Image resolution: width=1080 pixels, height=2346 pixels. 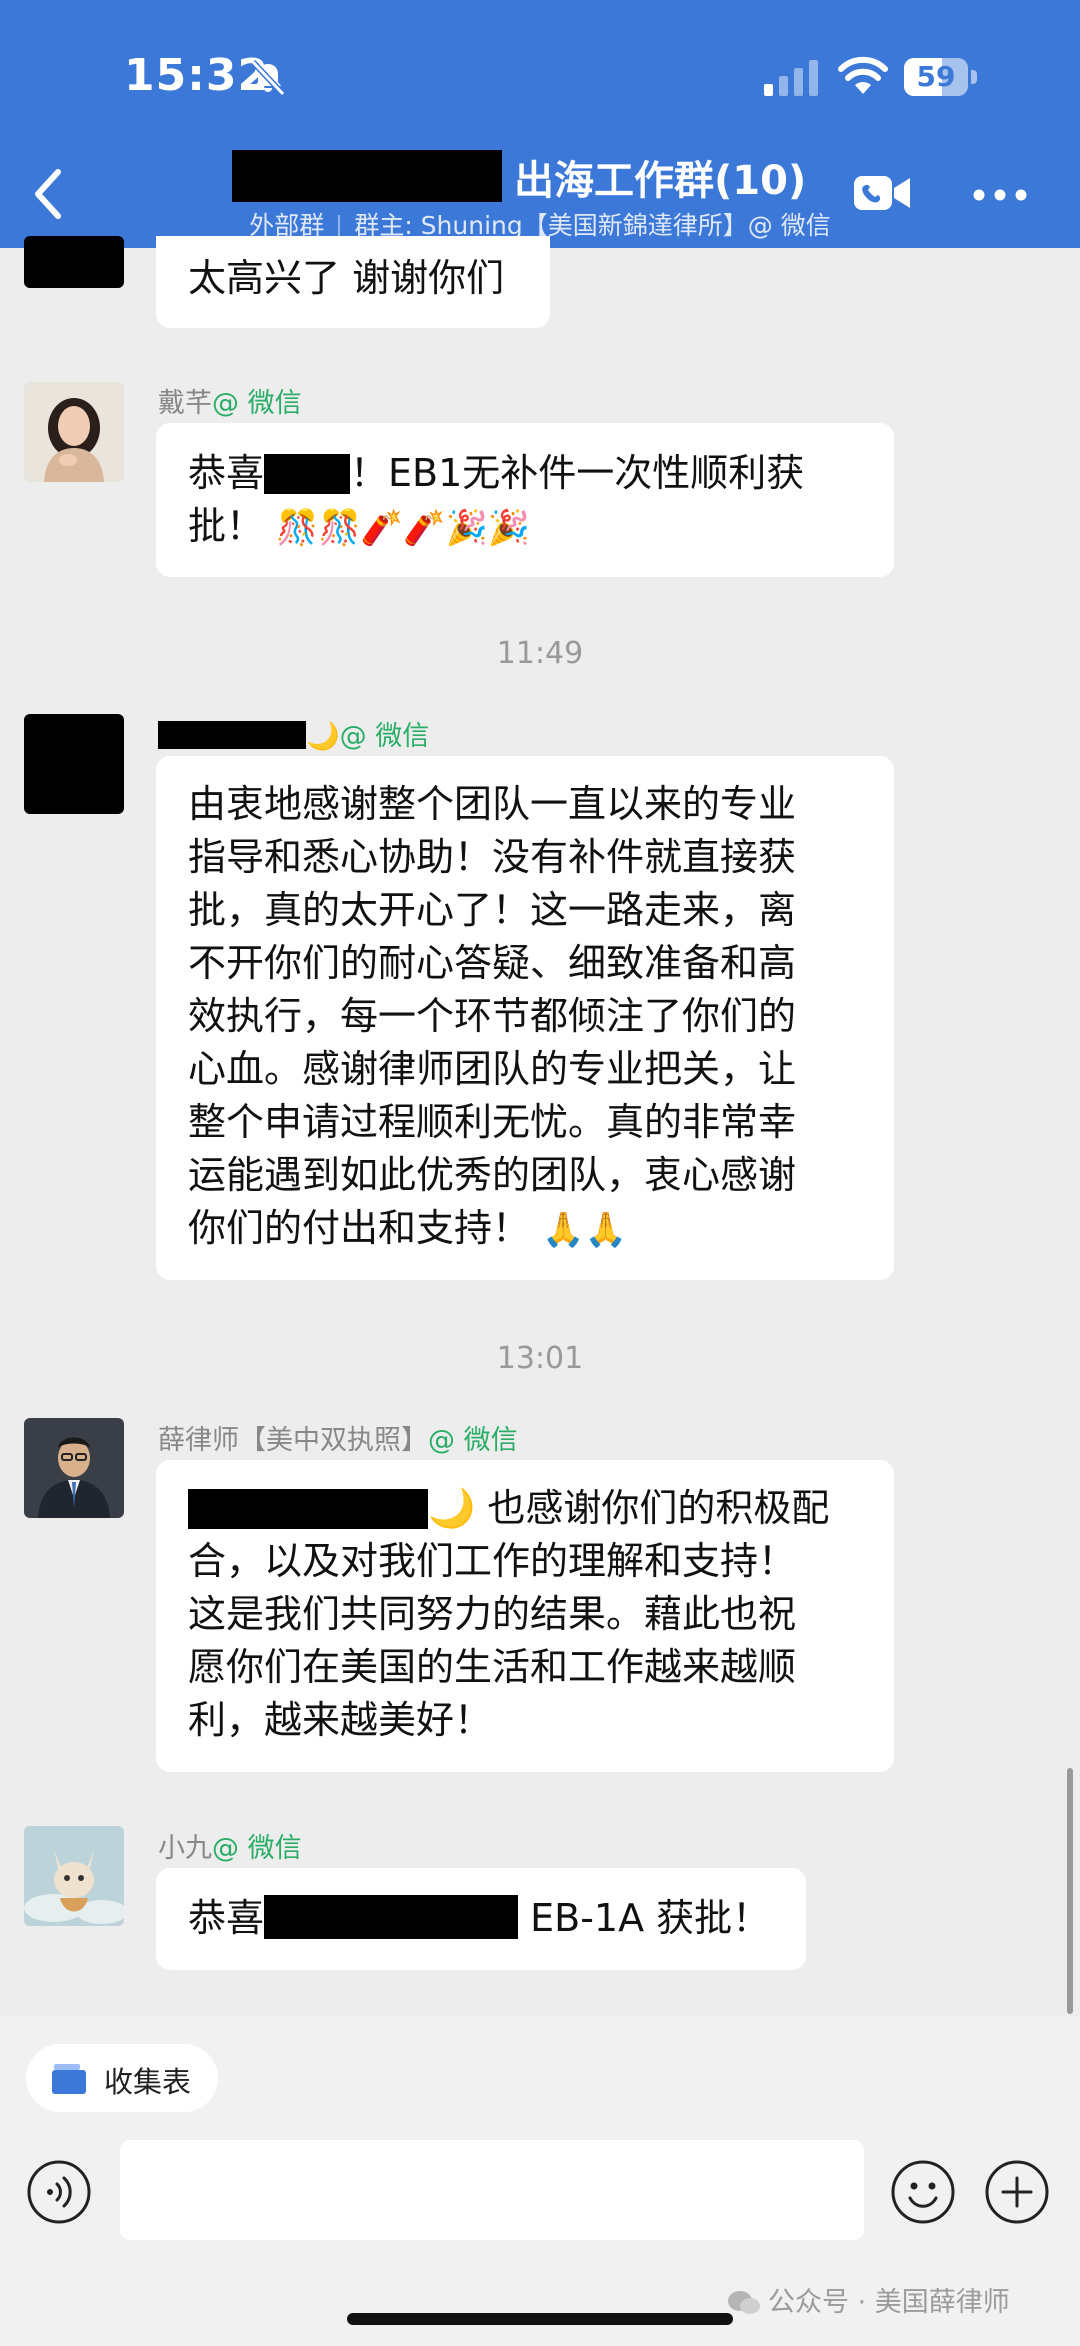 I want to click on sender-name: 戴芊@ 微信, so click(x=230, y=400).